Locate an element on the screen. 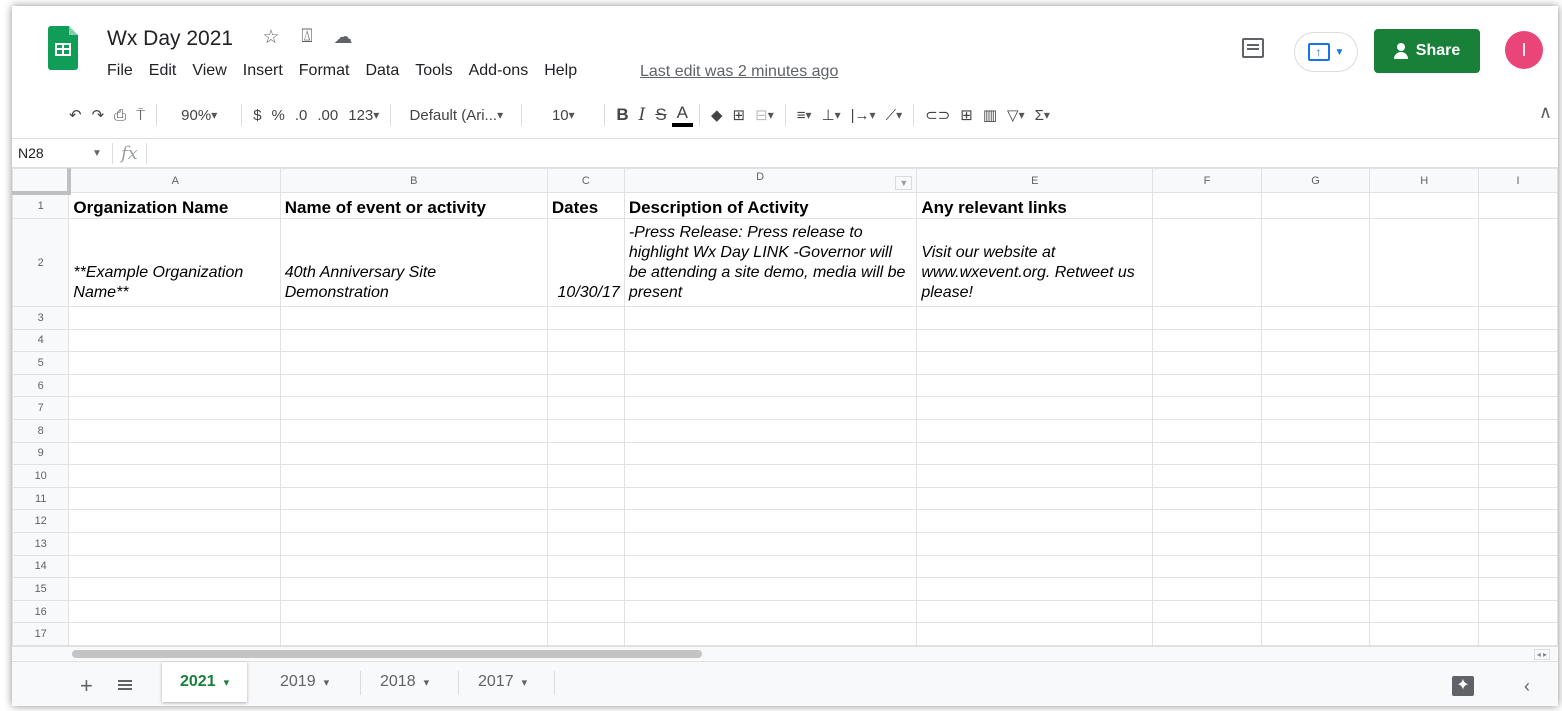  sheet-tab-2018: 2018 is located at coordinates (404, 682).